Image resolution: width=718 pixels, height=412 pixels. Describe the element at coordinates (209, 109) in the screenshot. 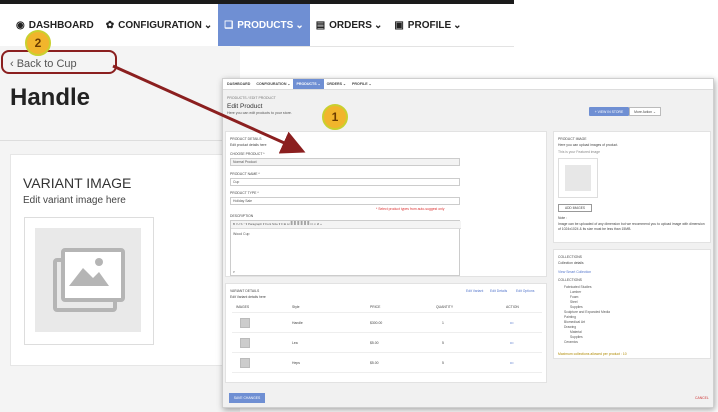

I see `callout-arrow` at that location.